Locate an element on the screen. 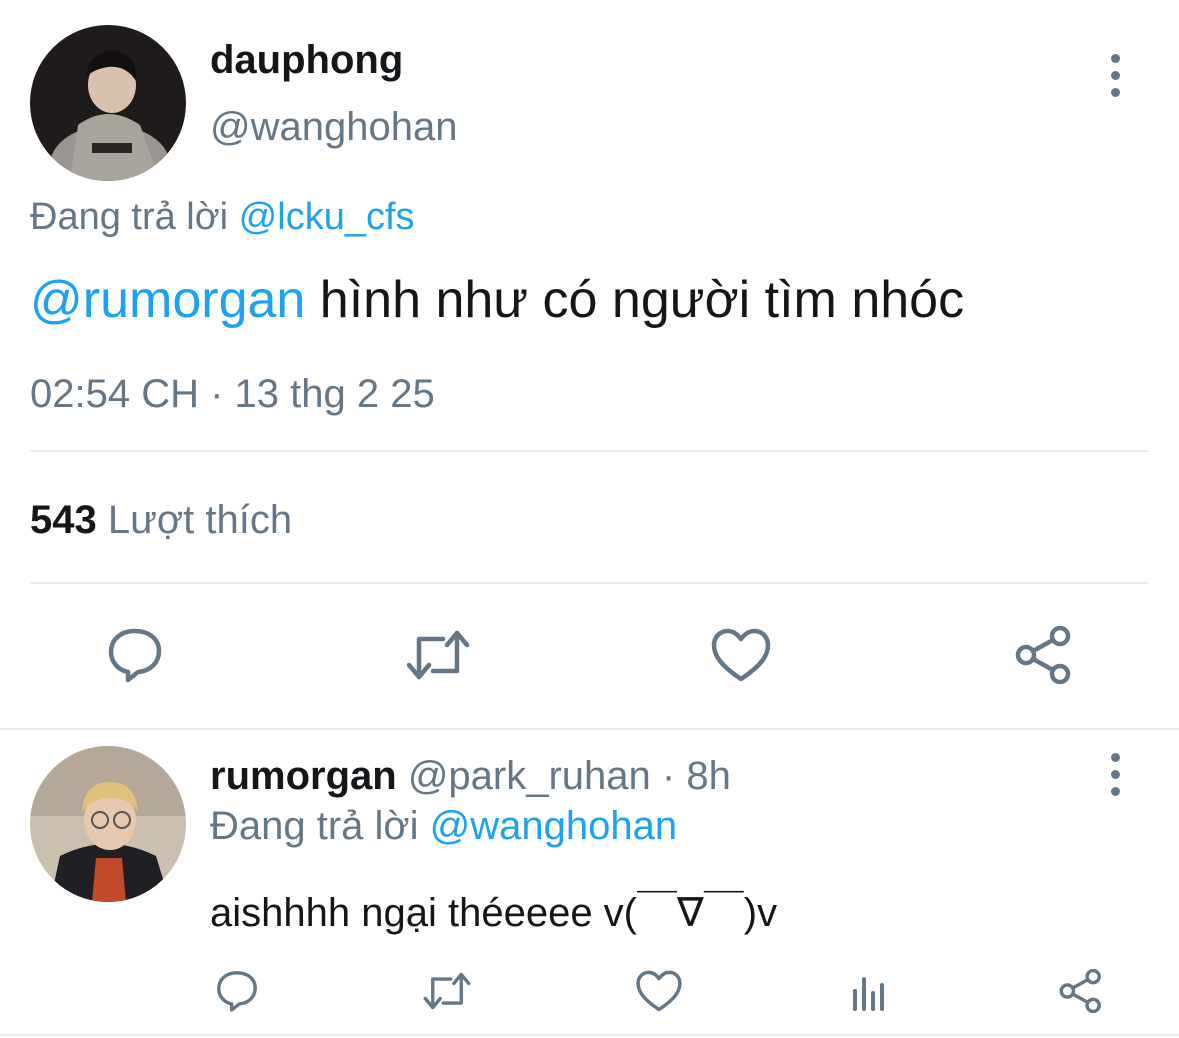 The width and height of the screenshot is (1179, 1038). replying-to: Đang trả lời @wanghohan is located at coordinates (443, 826).